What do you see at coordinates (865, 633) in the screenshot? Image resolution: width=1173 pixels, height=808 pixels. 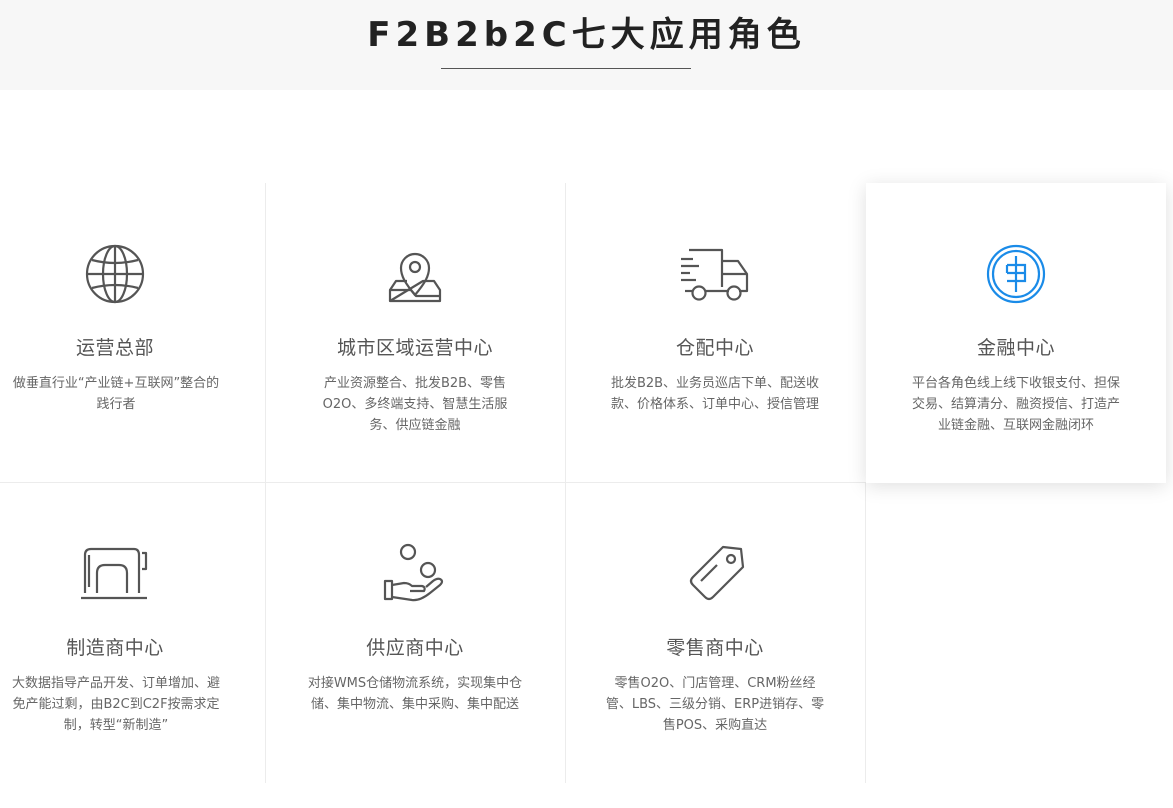 I see `grid-divider` at bounding box center [865, 633].